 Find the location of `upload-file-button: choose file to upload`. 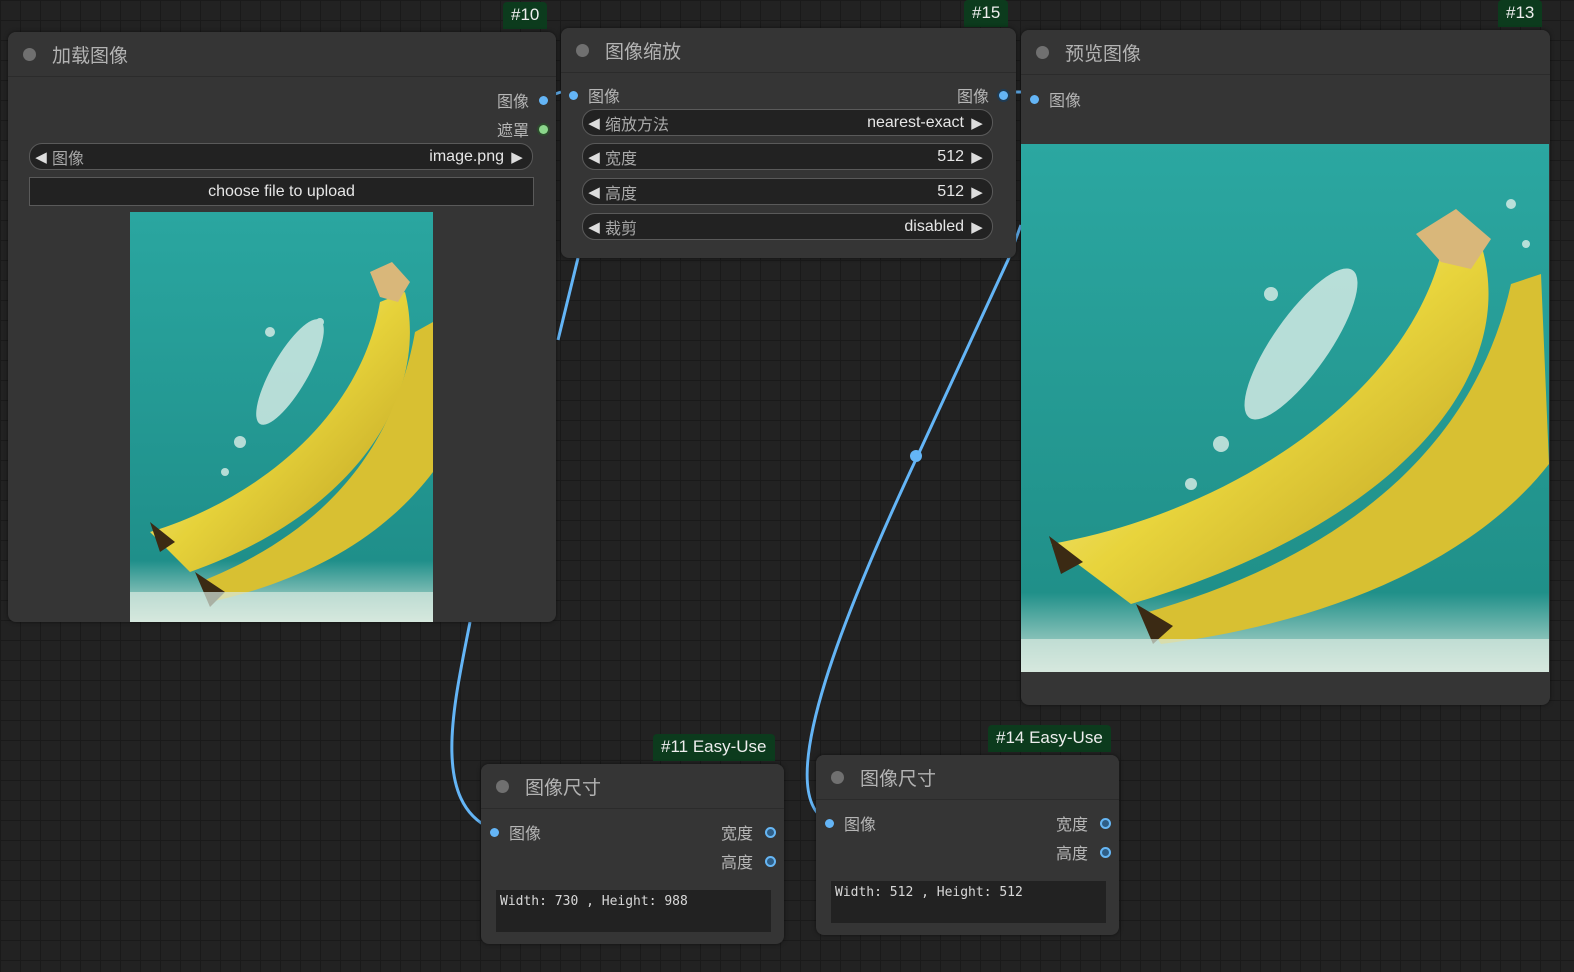

upload-file-button: choose file to upload is located at coordinates (281, 191).